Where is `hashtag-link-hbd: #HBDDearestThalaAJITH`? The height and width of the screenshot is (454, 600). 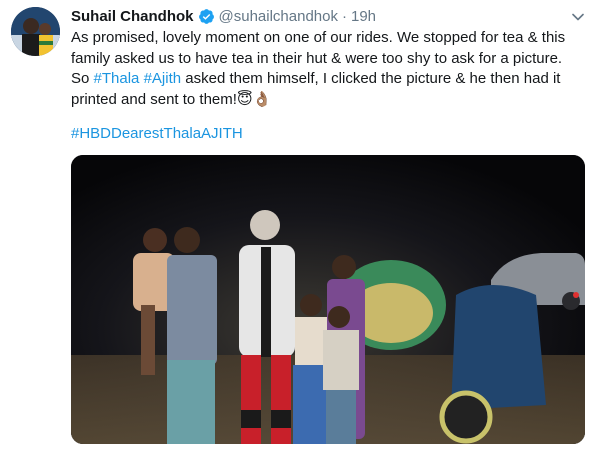
hashtag-link-hbd: #HBDDearestThalaAJITH is located at coordinates (157, 133).